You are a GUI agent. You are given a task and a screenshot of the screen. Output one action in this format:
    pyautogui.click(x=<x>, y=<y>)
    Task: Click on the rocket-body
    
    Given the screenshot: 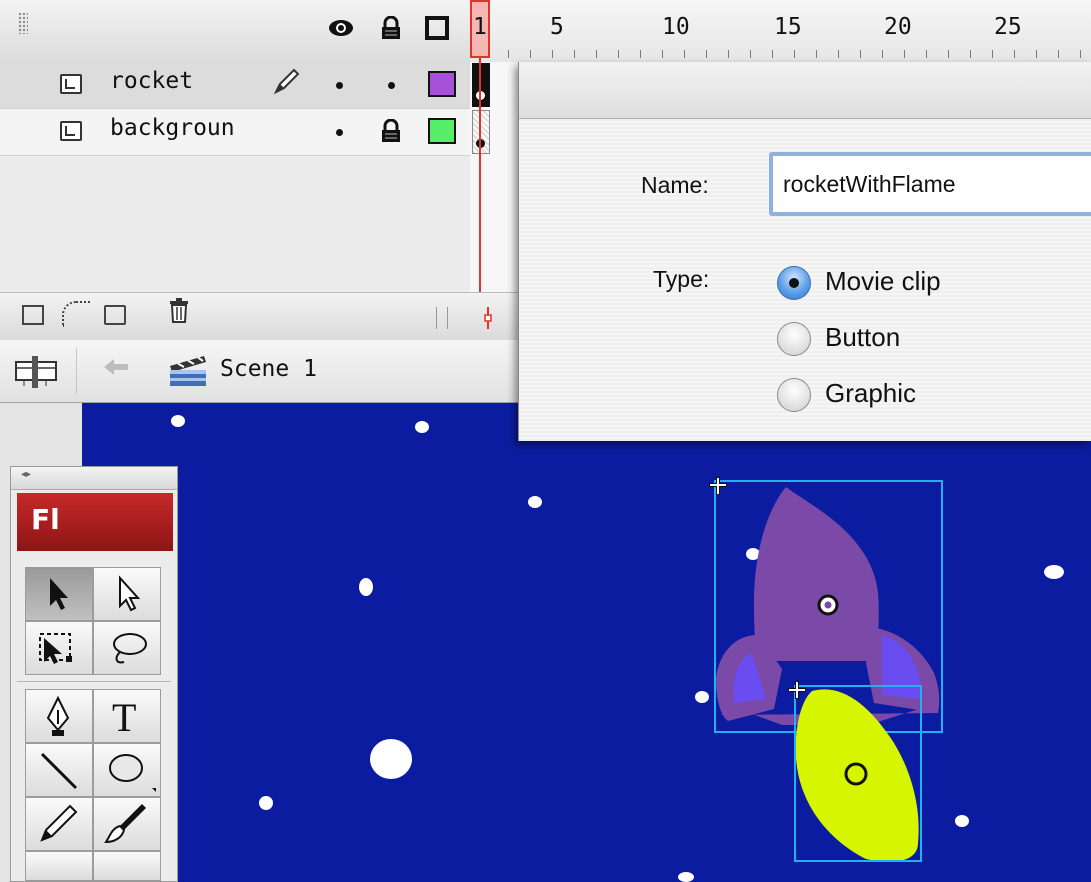 What is the action you would take?
    pyautogui.click(x=816, y=574)
    